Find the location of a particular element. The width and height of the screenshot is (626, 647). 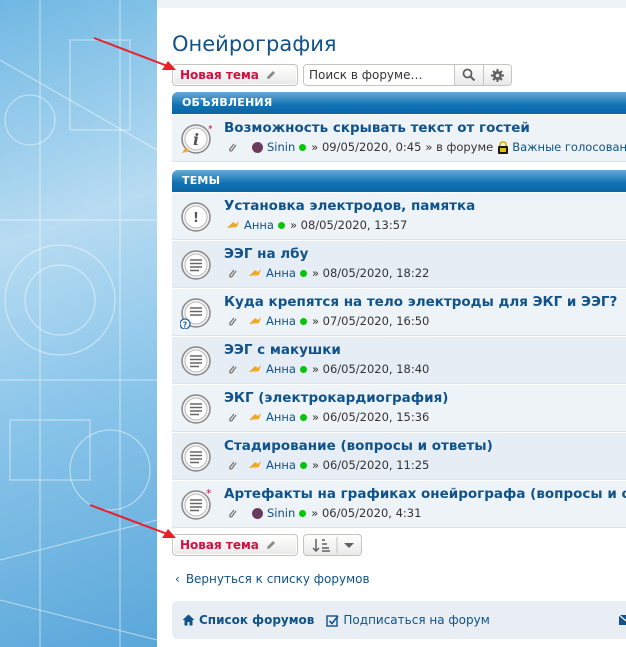

post-date: » 07/05/2020, 16:50 is located at coordinates (370, 321).